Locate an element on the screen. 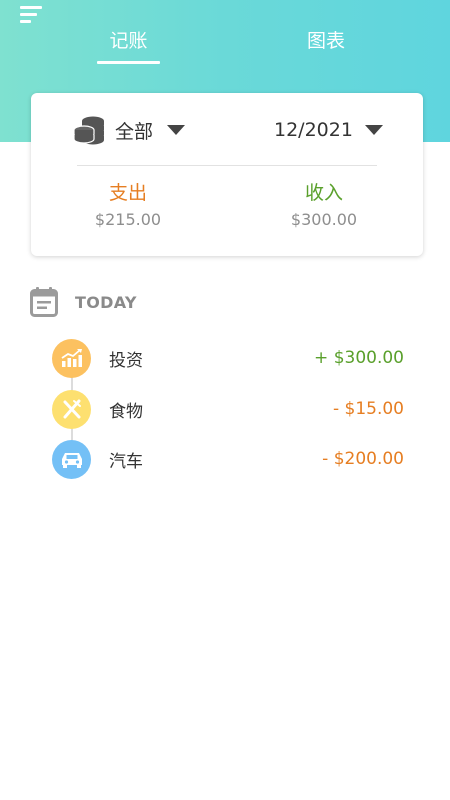 This screenshot has height=800, width=450. date-filter-label: 12/2021 is located at coordinates (313, 130).